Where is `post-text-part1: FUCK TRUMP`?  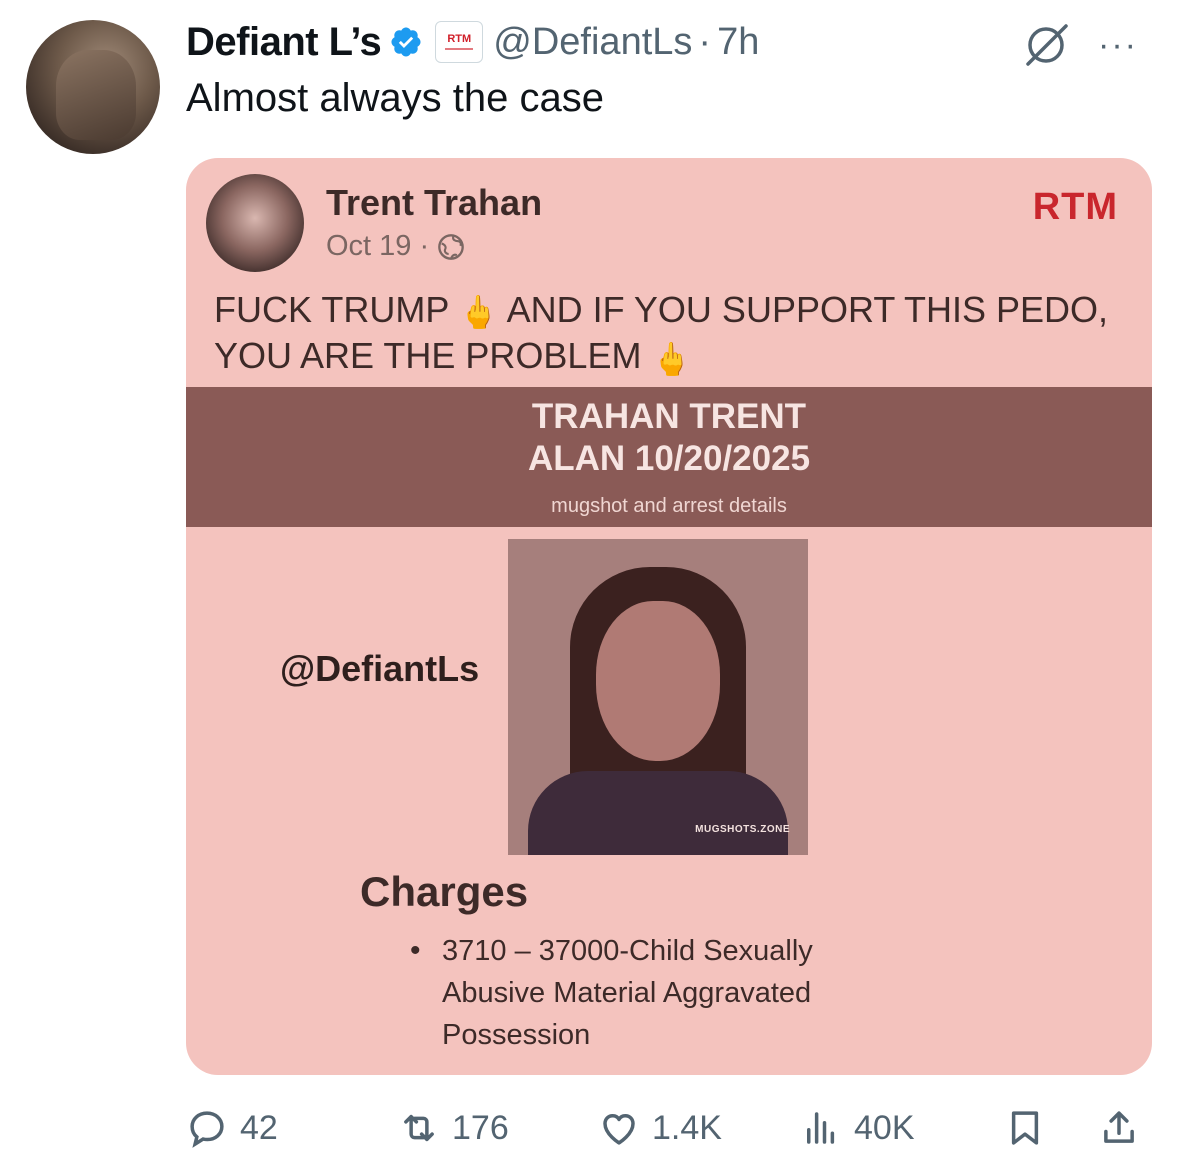
post-text-part1: FUCK TRUMP is located at coordinates (331, 309).